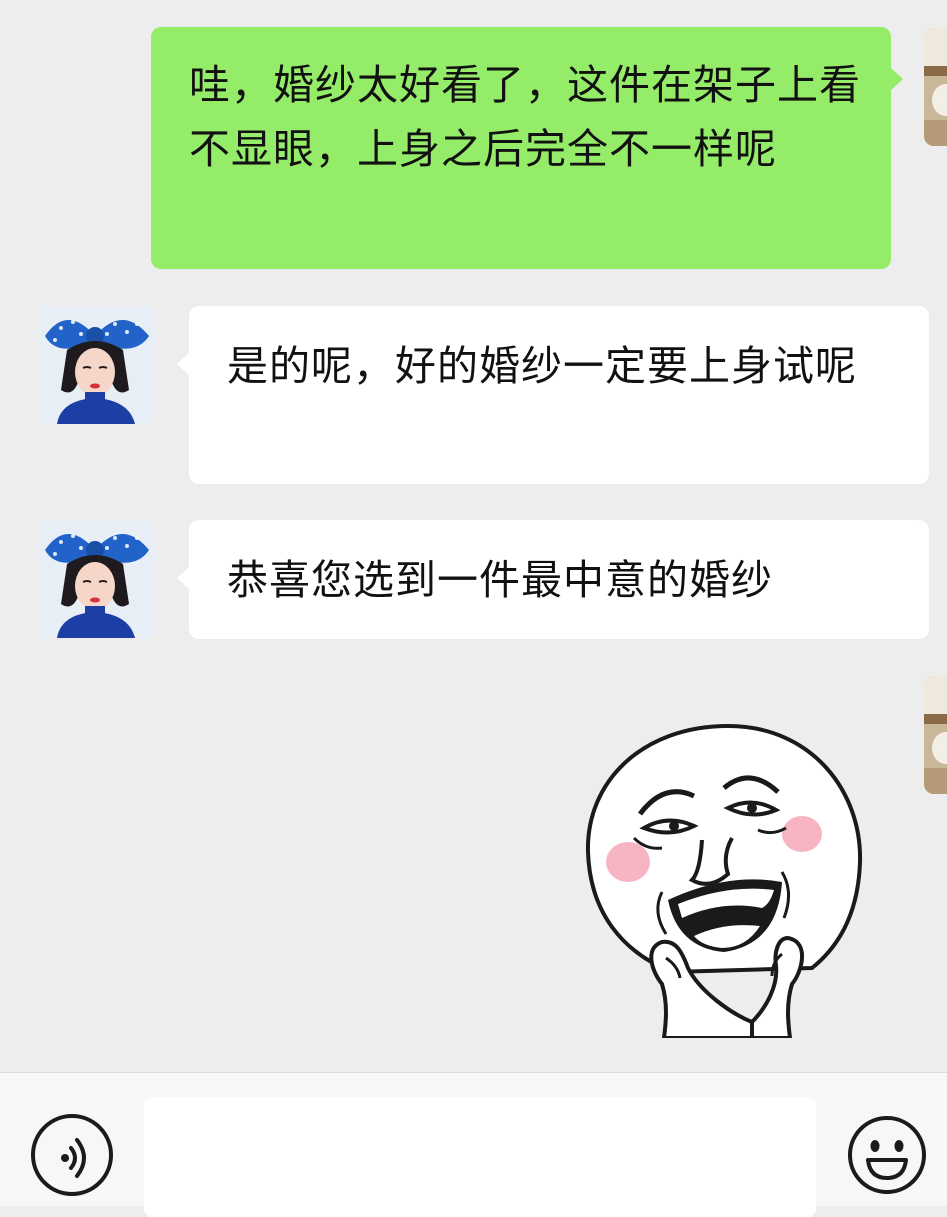  I want to click on laughing-face-sticker, so click(728, 881).